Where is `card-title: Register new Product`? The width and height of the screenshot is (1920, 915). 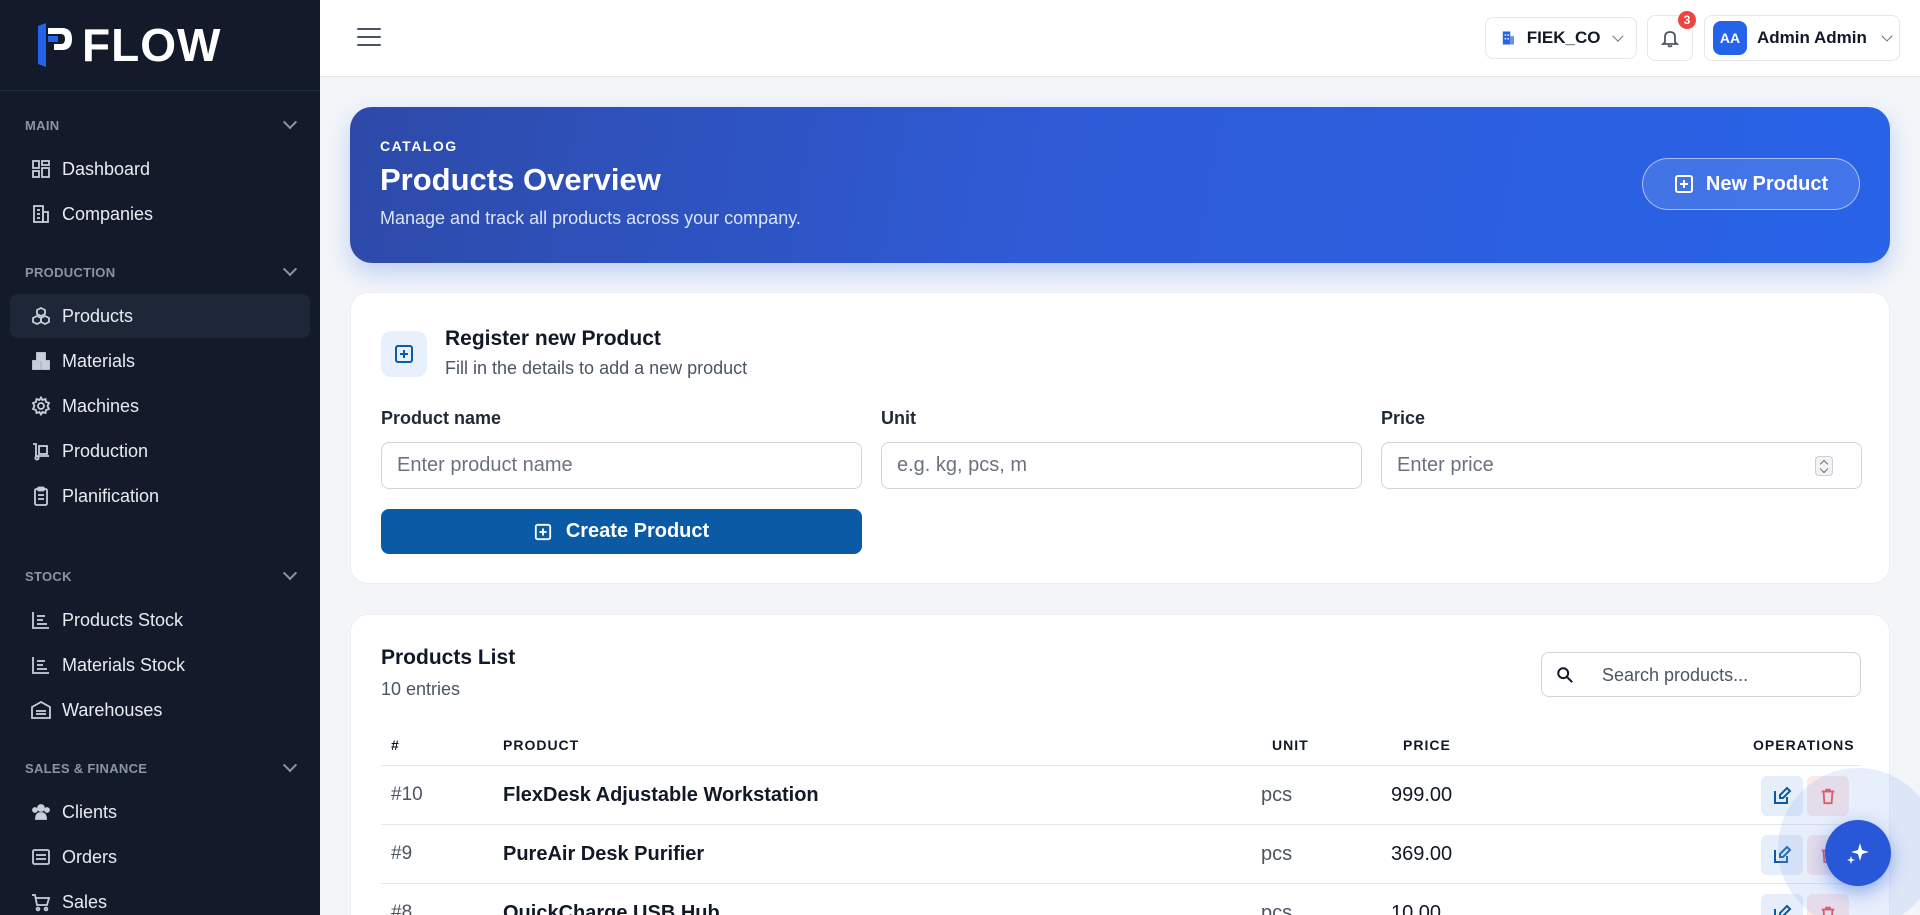 card-title: Register new Product is located at coordinates (553, 338).